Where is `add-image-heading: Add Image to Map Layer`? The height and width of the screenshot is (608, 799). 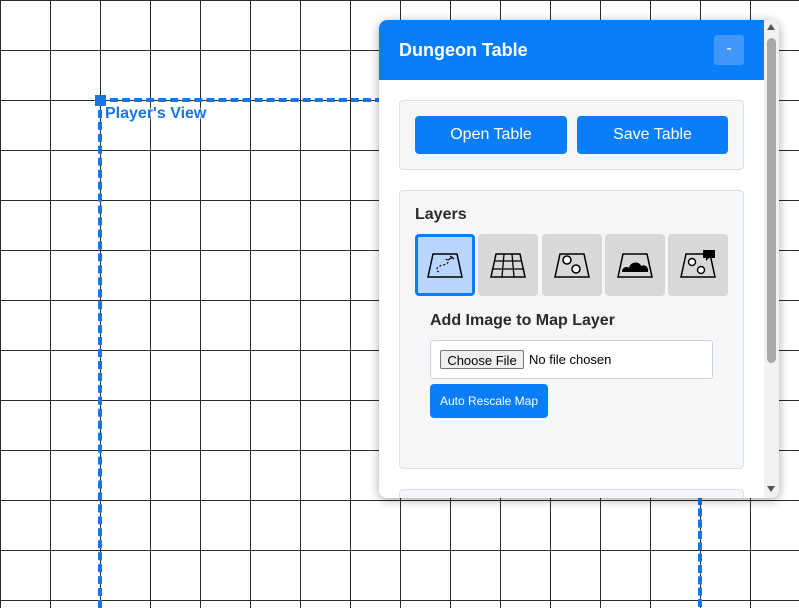
add-image-heading: Add Image to Map Layer is located at coordinates (522, 320).